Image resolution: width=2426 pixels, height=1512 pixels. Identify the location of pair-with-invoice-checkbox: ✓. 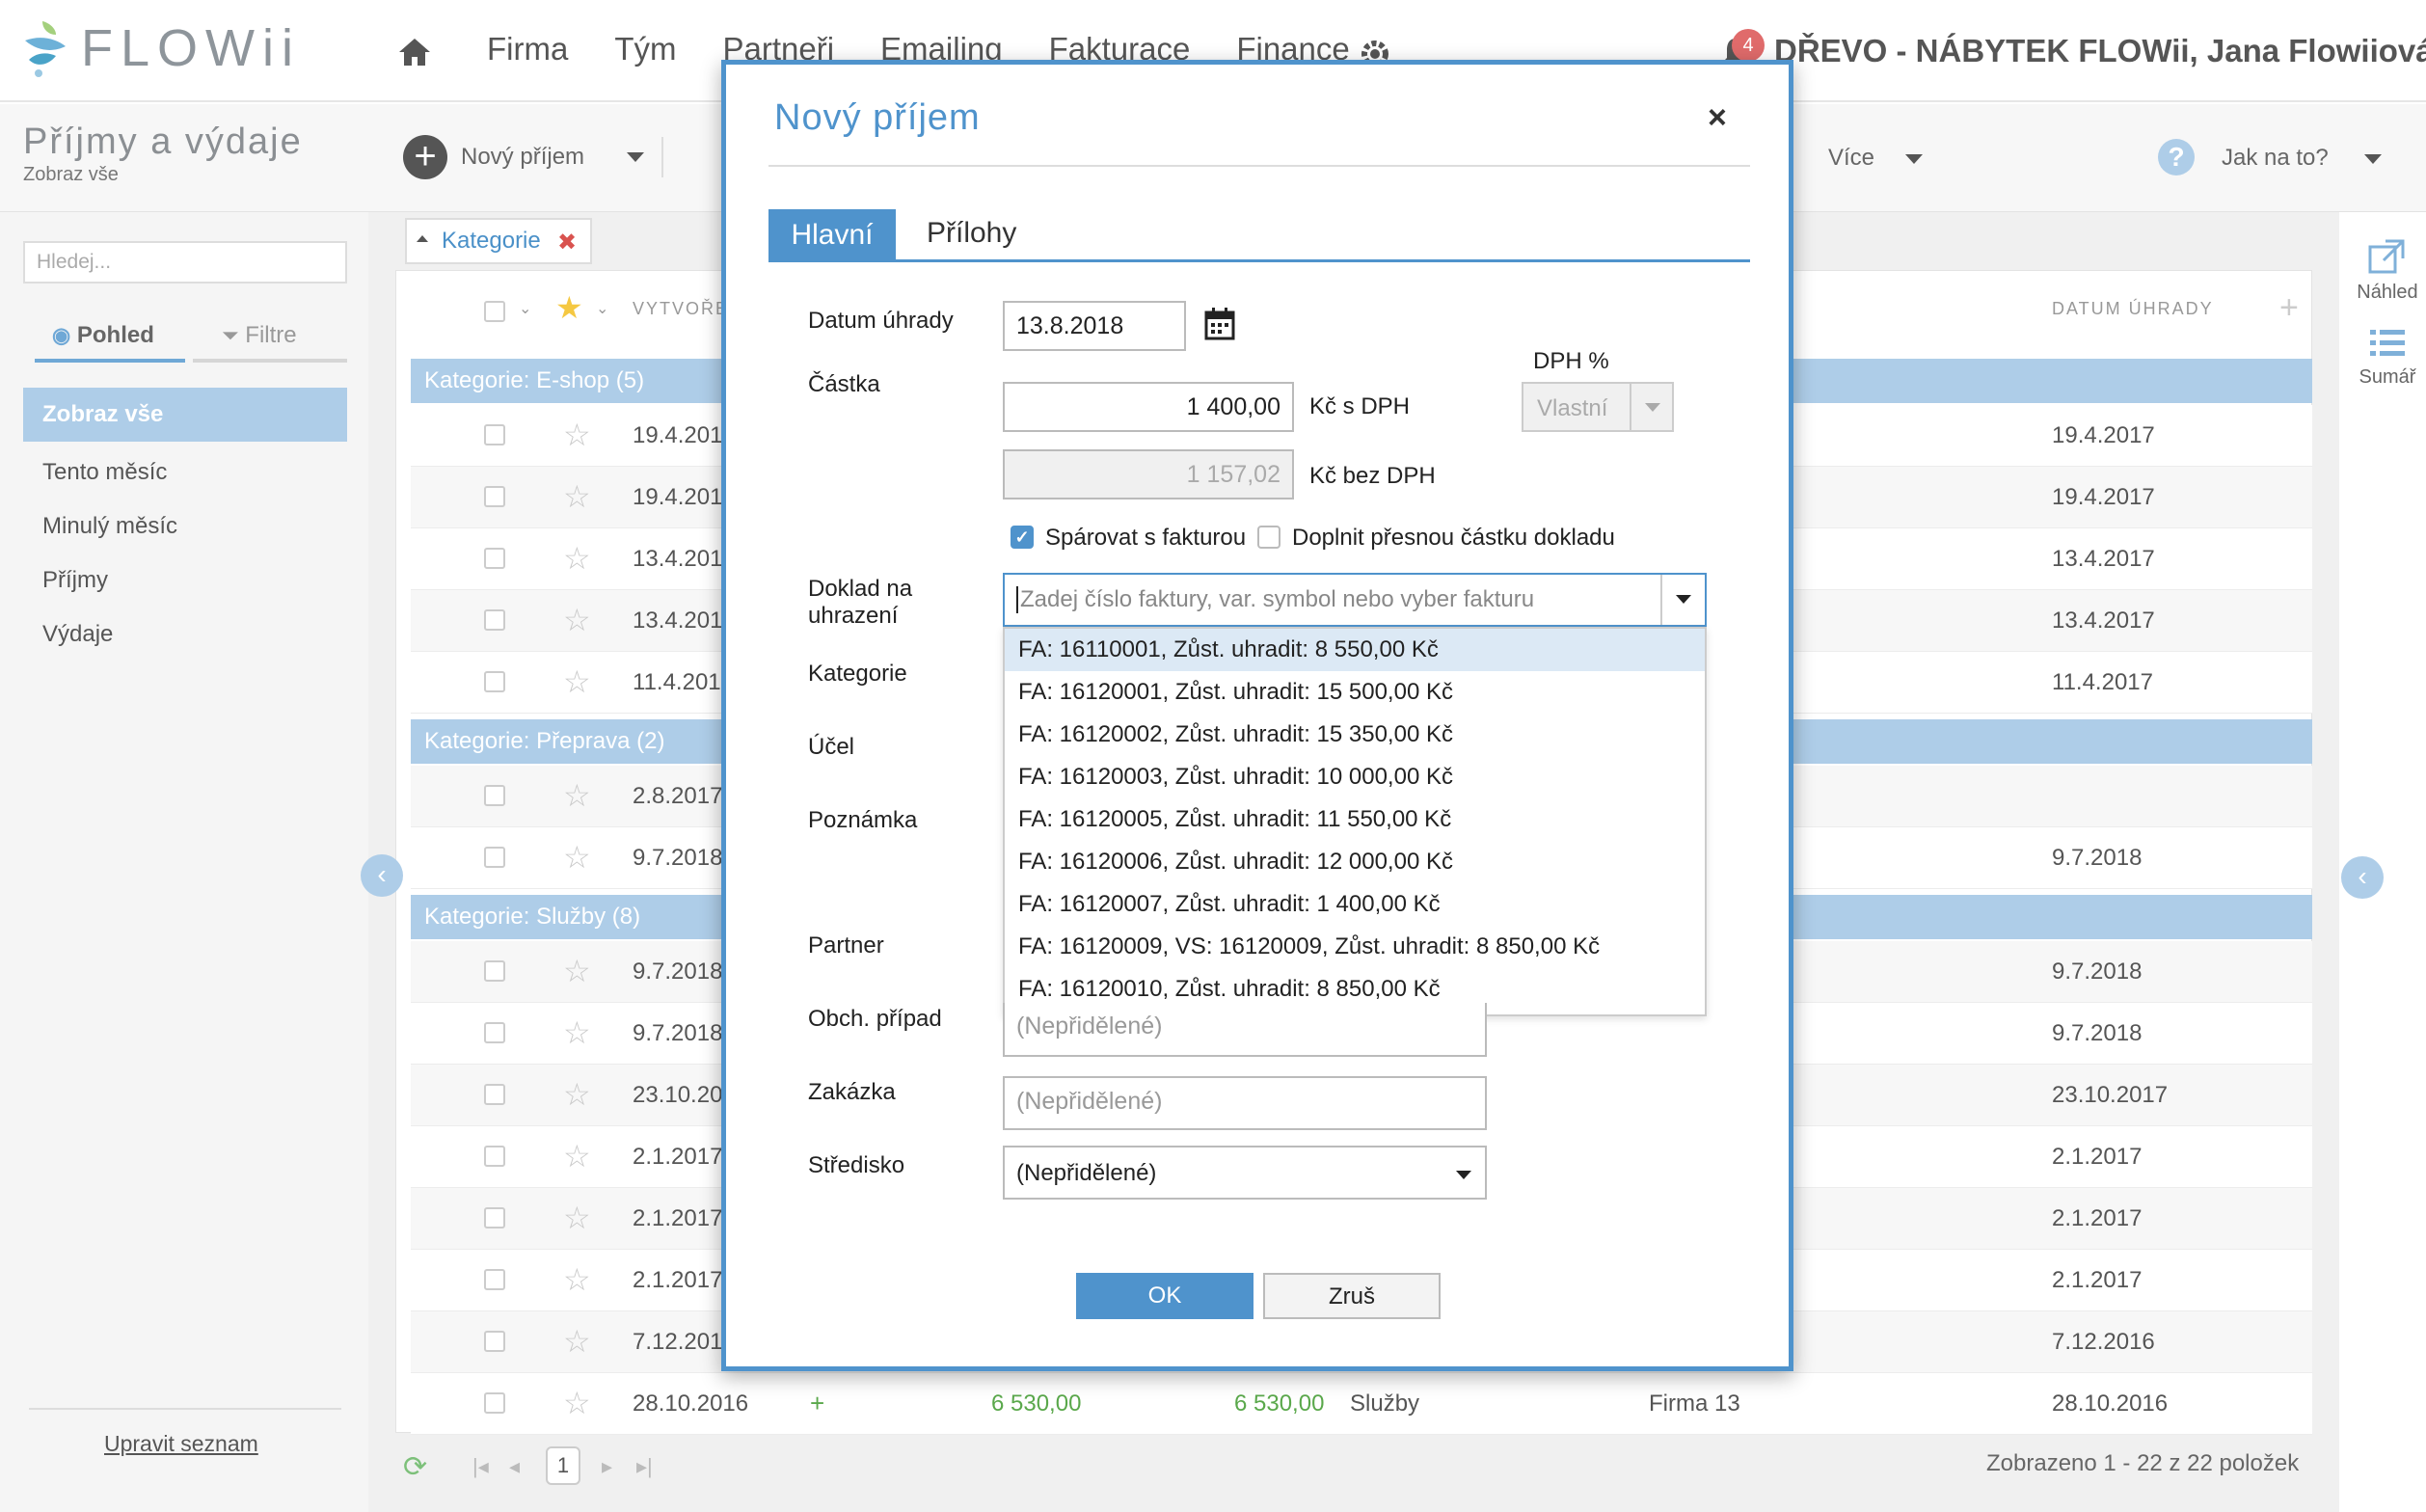
(1022, 537).